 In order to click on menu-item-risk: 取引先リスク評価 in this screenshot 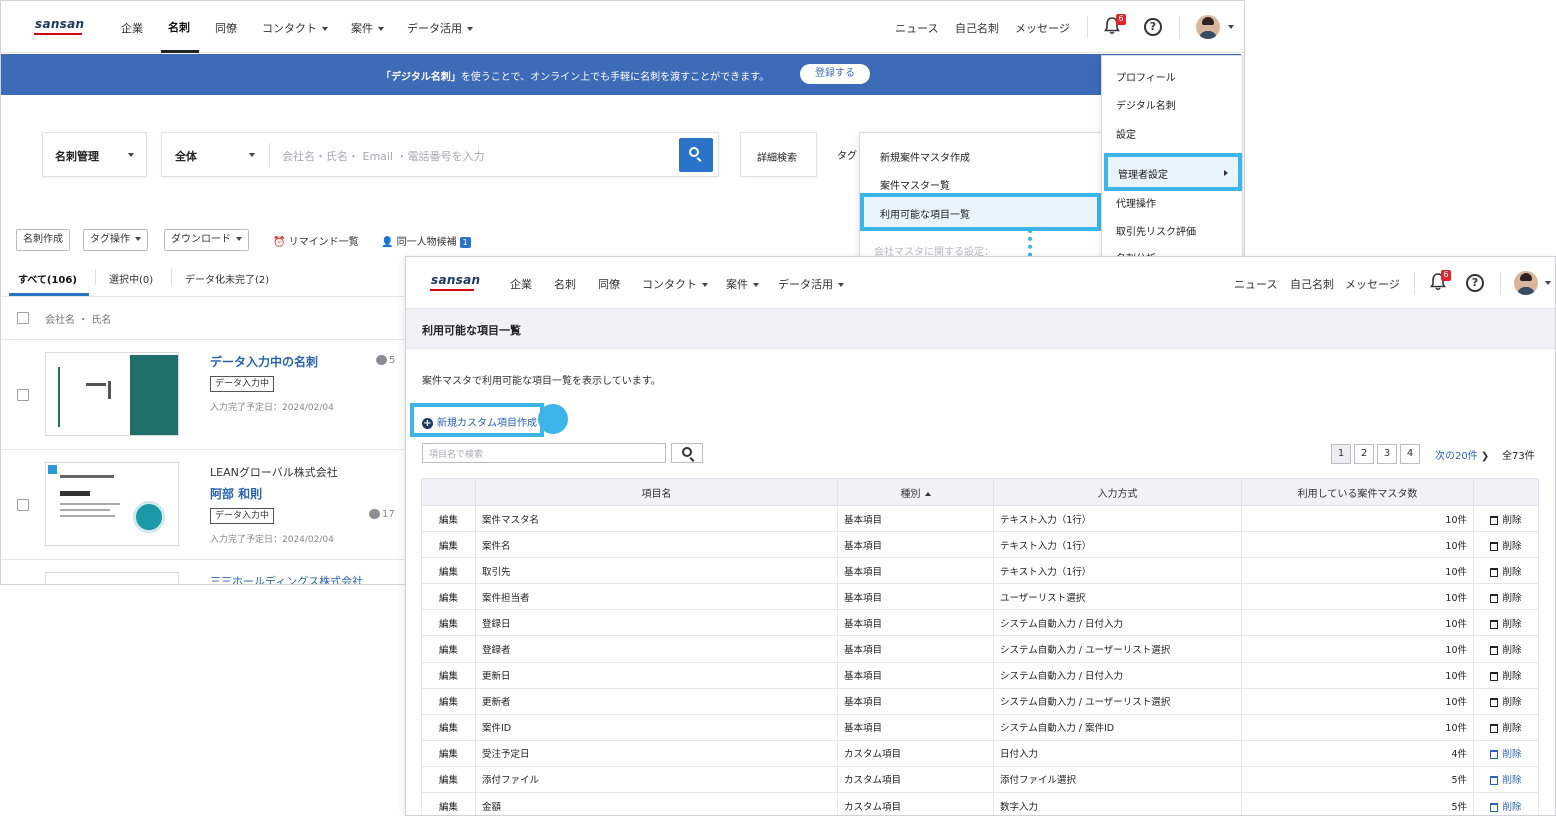, I will do `click(1156, 230)`.